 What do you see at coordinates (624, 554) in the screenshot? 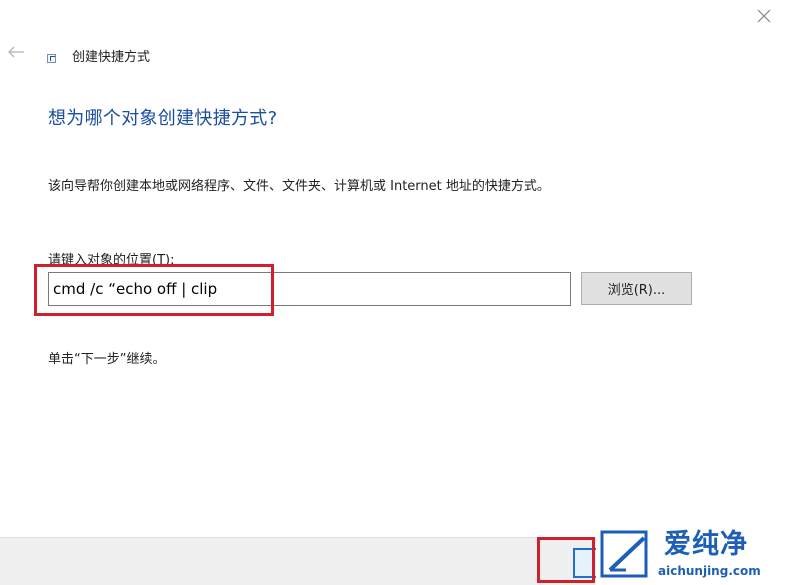
I see `brand-logo-icon` at bounding box center [624, 554].